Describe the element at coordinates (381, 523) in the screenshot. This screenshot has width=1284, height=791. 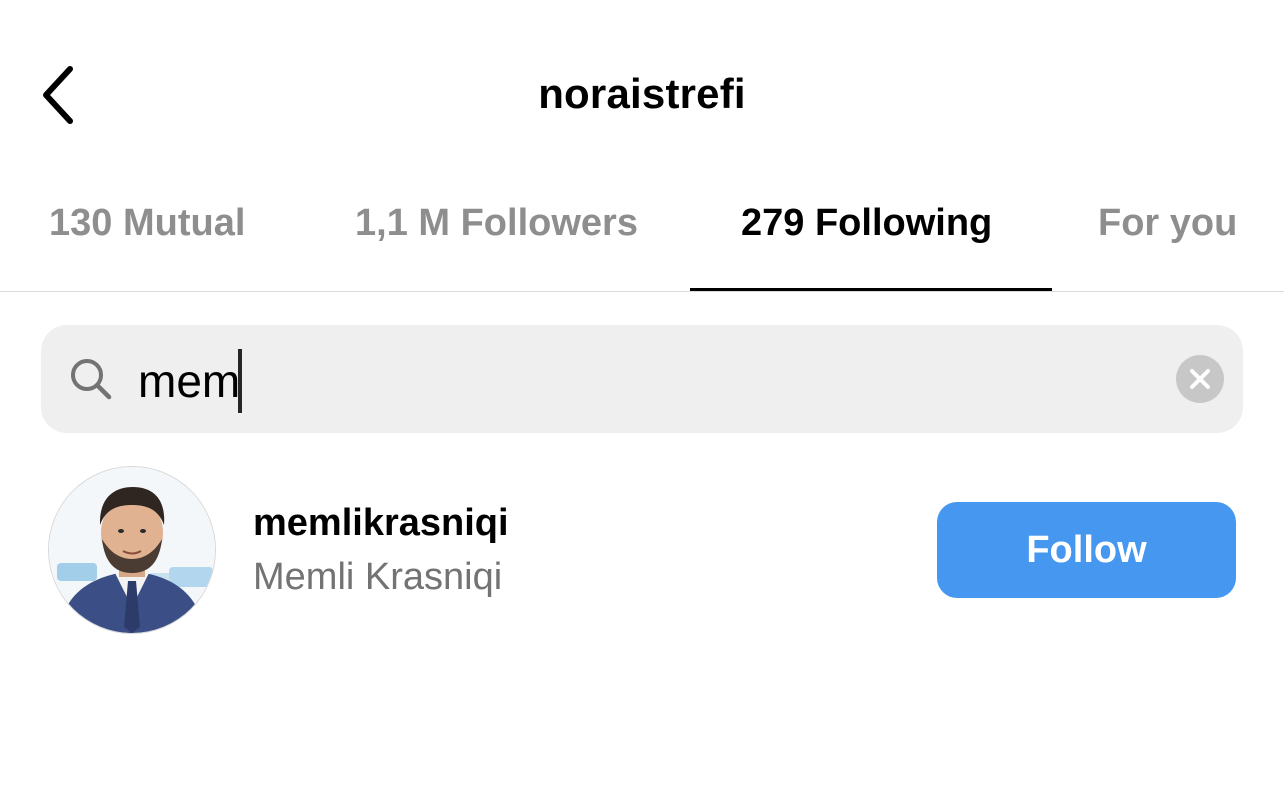
I see `username: memlikrasniqi` at that location.